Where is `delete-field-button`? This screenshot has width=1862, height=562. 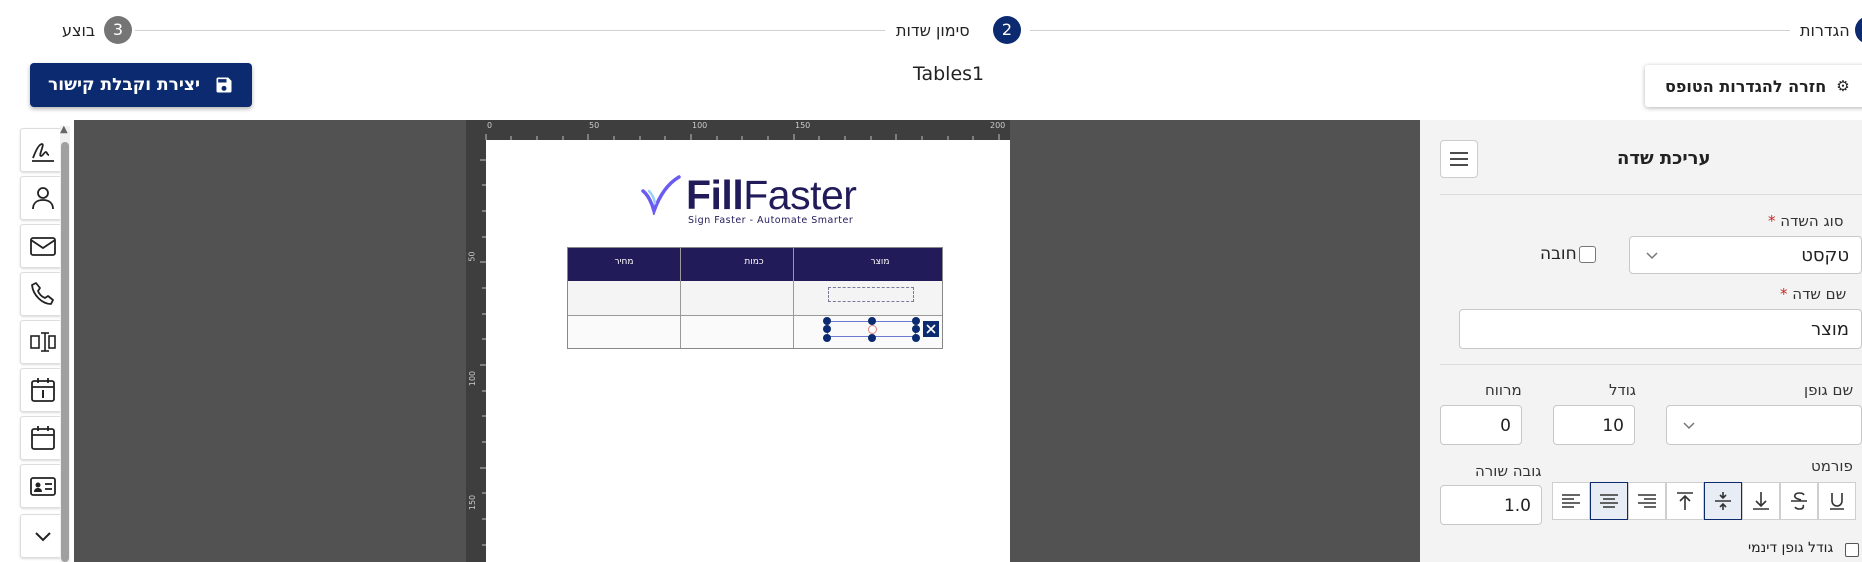
delete-field-button is located at coordinates (931, 329).